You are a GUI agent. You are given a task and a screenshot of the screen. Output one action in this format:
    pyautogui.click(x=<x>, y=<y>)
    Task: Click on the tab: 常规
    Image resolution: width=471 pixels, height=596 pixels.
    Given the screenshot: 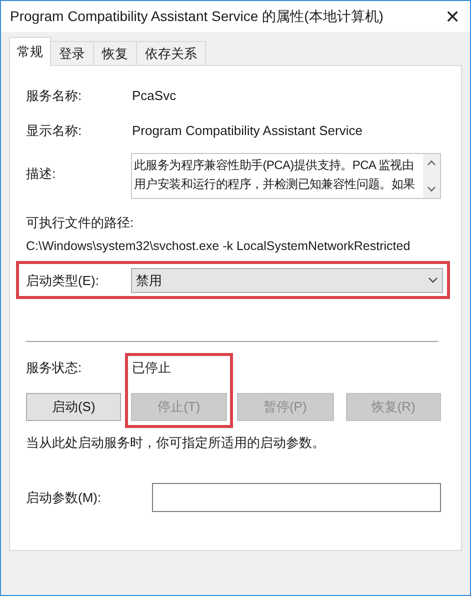 What is the action you would take?
    pyautogui.click(x=30, y=51)
    